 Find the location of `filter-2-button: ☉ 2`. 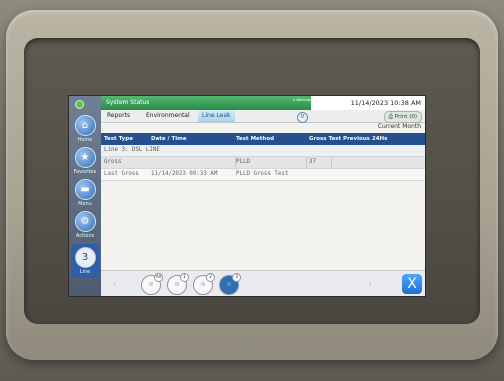

filter-2-button: ☉ 2 is located at coordinates (204, 284).